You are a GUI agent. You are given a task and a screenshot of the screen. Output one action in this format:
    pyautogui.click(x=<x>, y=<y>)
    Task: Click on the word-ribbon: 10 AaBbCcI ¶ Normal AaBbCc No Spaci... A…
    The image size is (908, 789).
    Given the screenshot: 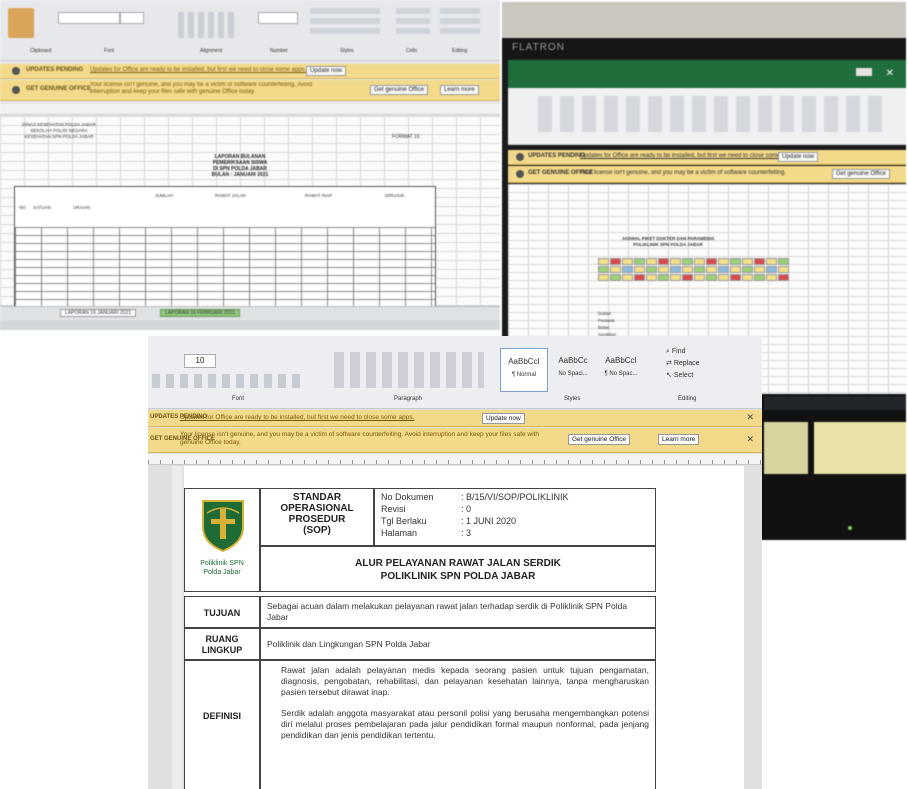 What is the action you would take?
    pyautogui.click(x=455, y=372)
    